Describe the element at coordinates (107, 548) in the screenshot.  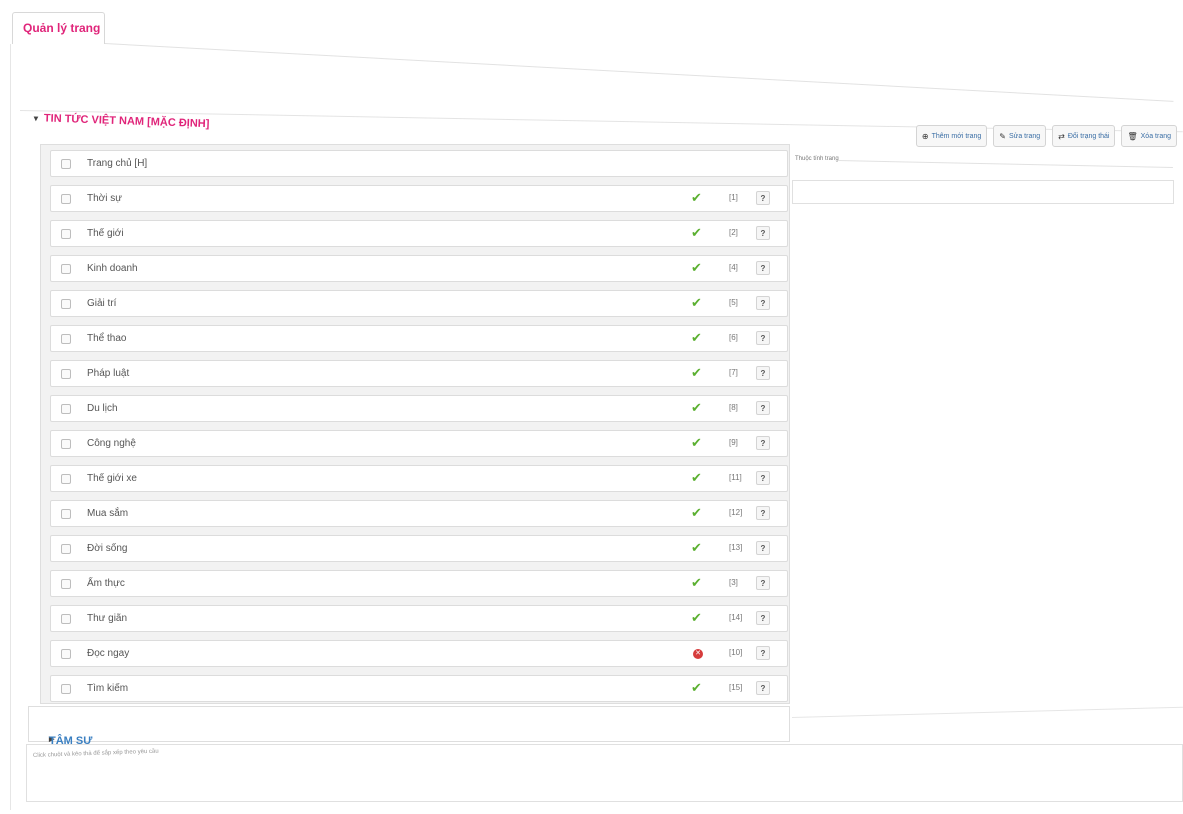
I see `page-name: Đời sống` at that location.